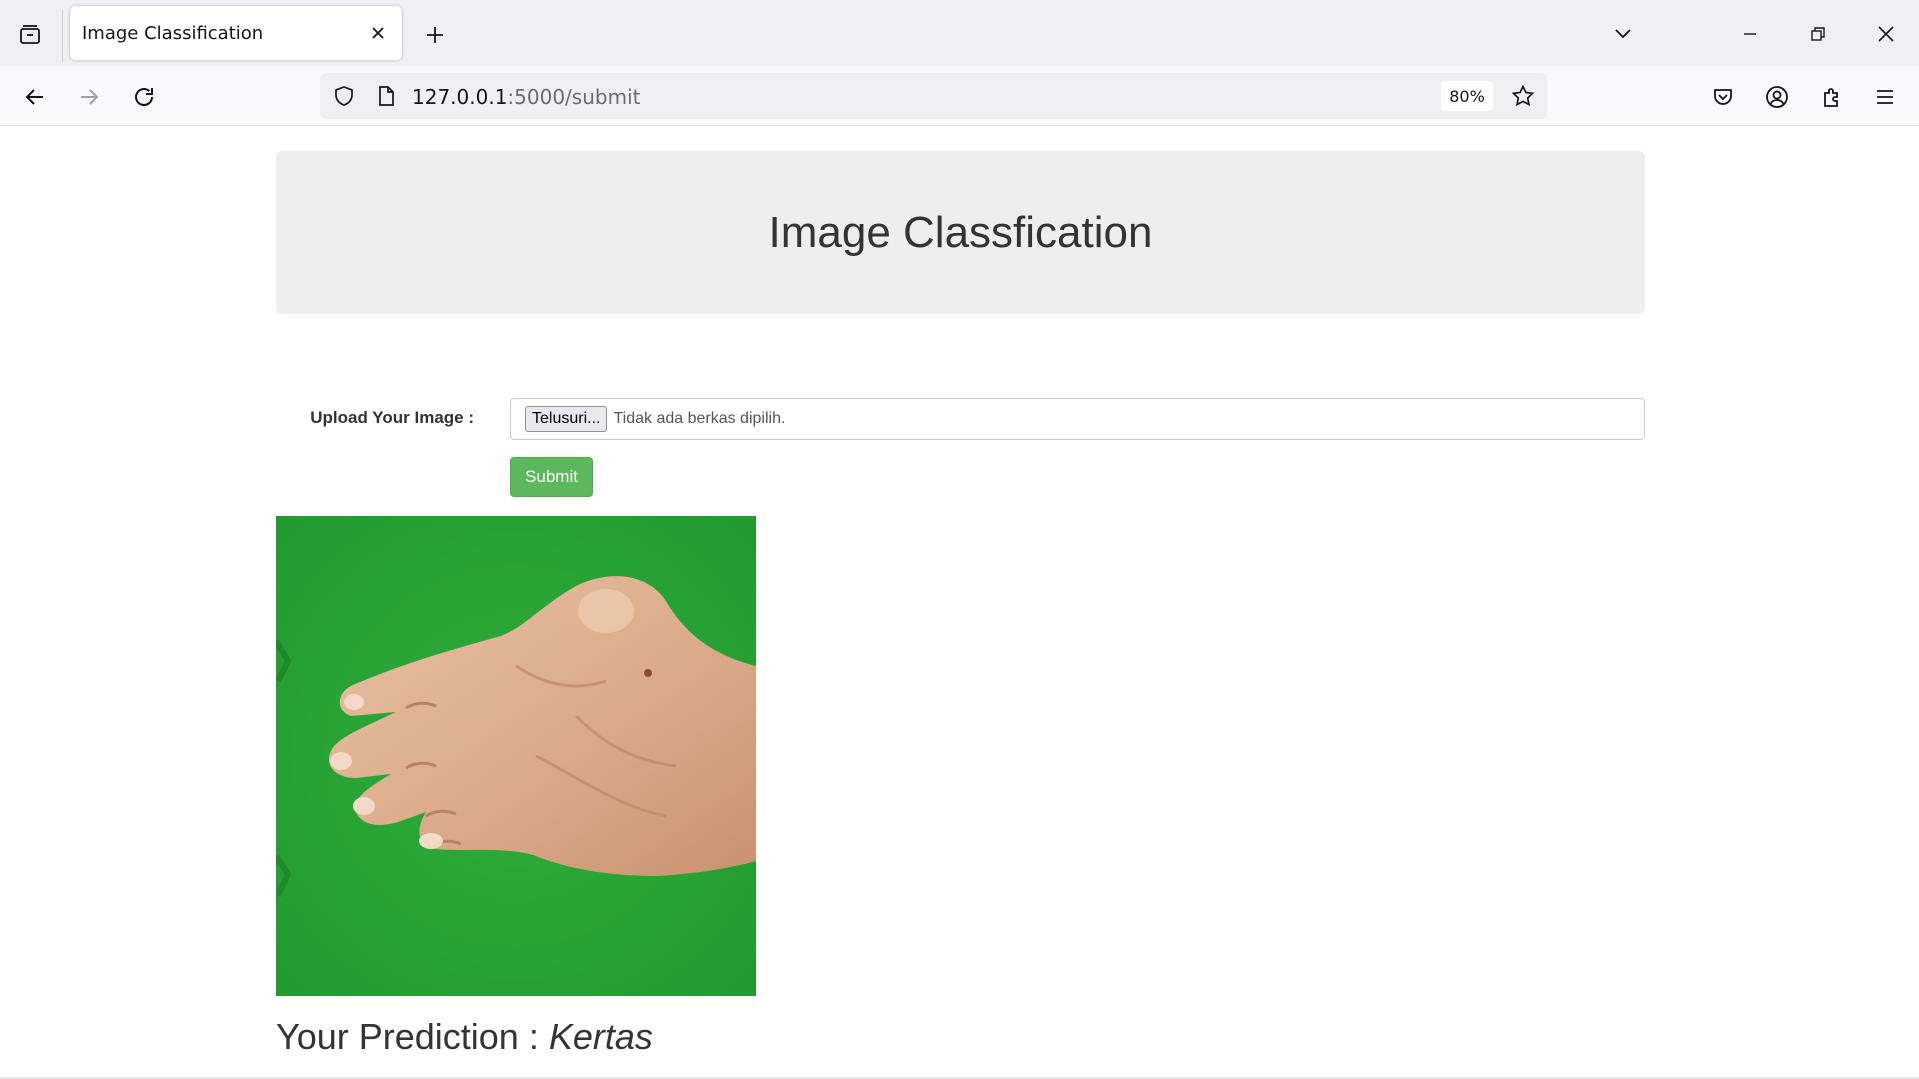 Image resolution: width=1919 pixels, height=1079 pixels. Describe the element at coordinates (386, 96) in the screenshot. I see `page-info-icon` at that location.